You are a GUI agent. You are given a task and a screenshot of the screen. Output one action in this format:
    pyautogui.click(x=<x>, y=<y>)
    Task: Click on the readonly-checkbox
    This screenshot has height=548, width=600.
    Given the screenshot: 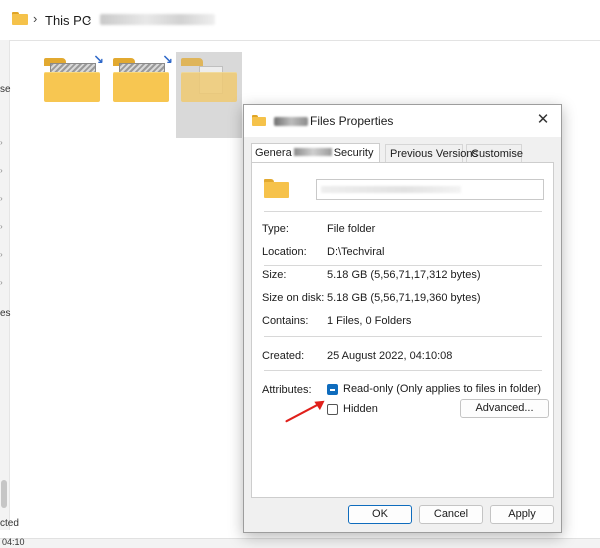 What is the action you would take?
    pyautogui.click(x=332, y=389)
    